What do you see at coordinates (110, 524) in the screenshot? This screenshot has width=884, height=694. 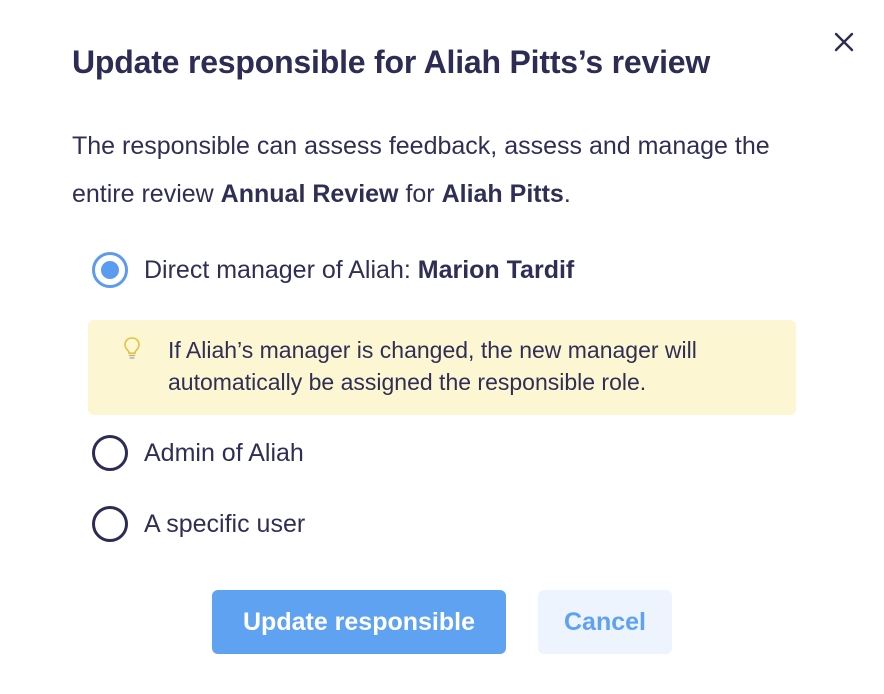 I see `radio-specific-user` at bounding box center [110, 524].